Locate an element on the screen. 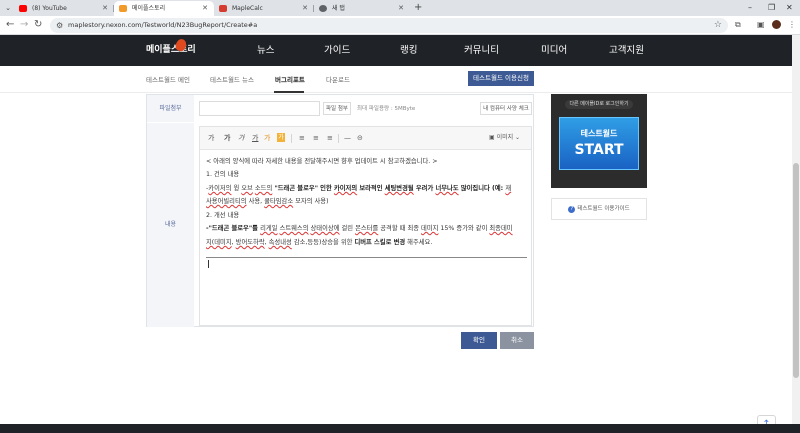 This screenshot has height=433, width=800. testworld-guide-link: ? 테스트월드 이용가이드 is located at coordinates (599, 209).